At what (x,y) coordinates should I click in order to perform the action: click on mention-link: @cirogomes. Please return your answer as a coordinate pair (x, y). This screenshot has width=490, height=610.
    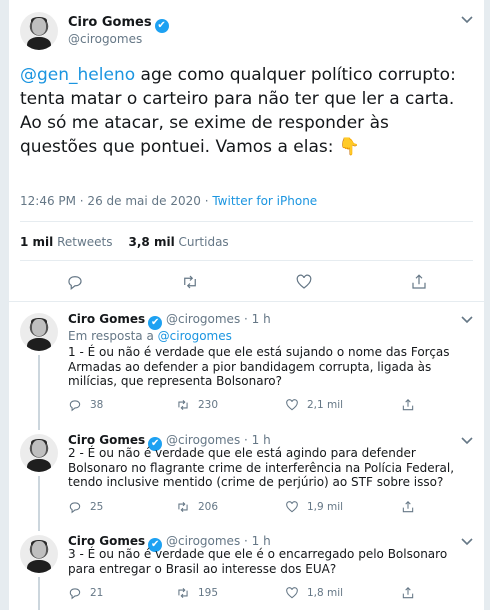
    Looking at the image, I should click on (195, 336).